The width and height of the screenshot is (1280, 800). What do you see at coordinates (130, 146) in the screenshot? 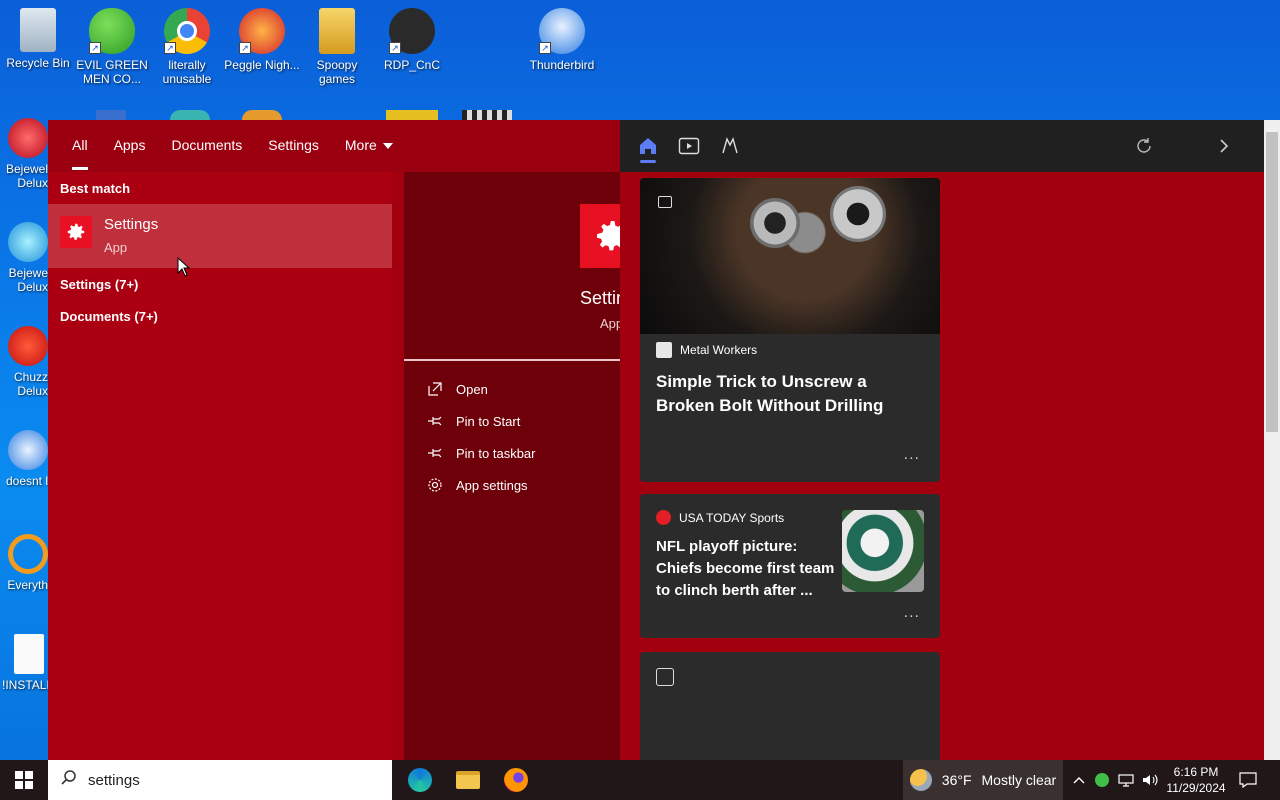
I see `tab-apps: Apps` at bounding box center [130, 146].